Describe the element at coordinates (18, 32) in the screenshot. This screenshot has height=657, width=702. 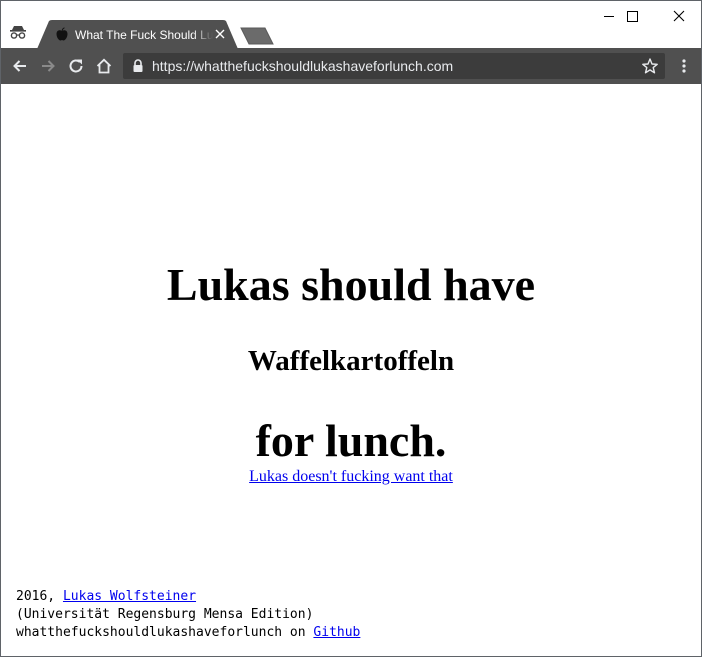
I see `incognito-icon` at that location.